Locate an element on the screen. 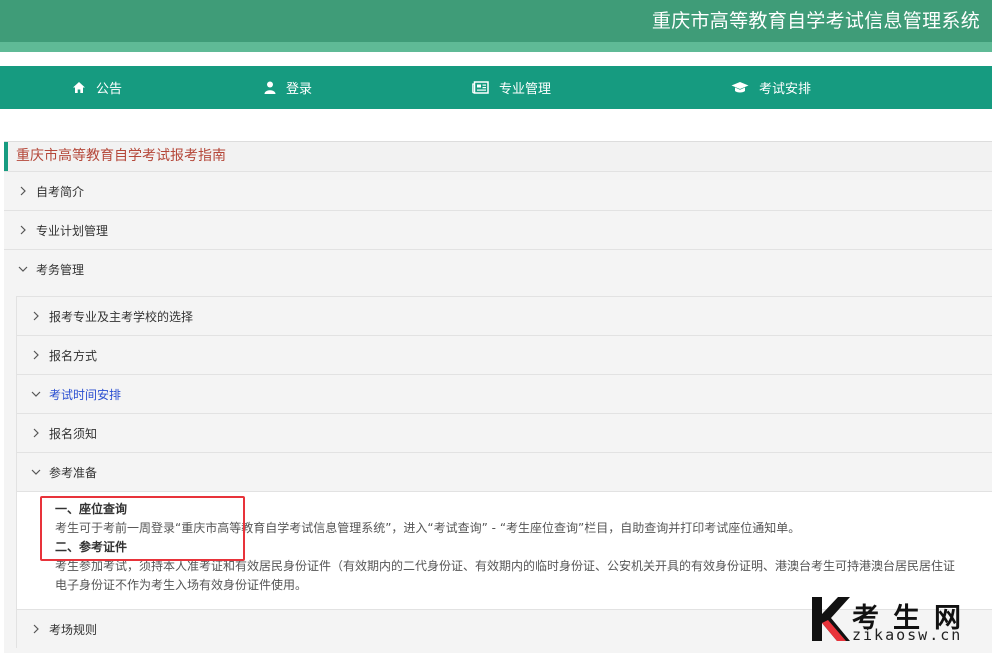 Image resolution: width=992 pixels, height=653 pixels. nav-label: 登录 is located at coordinates (299, 89).